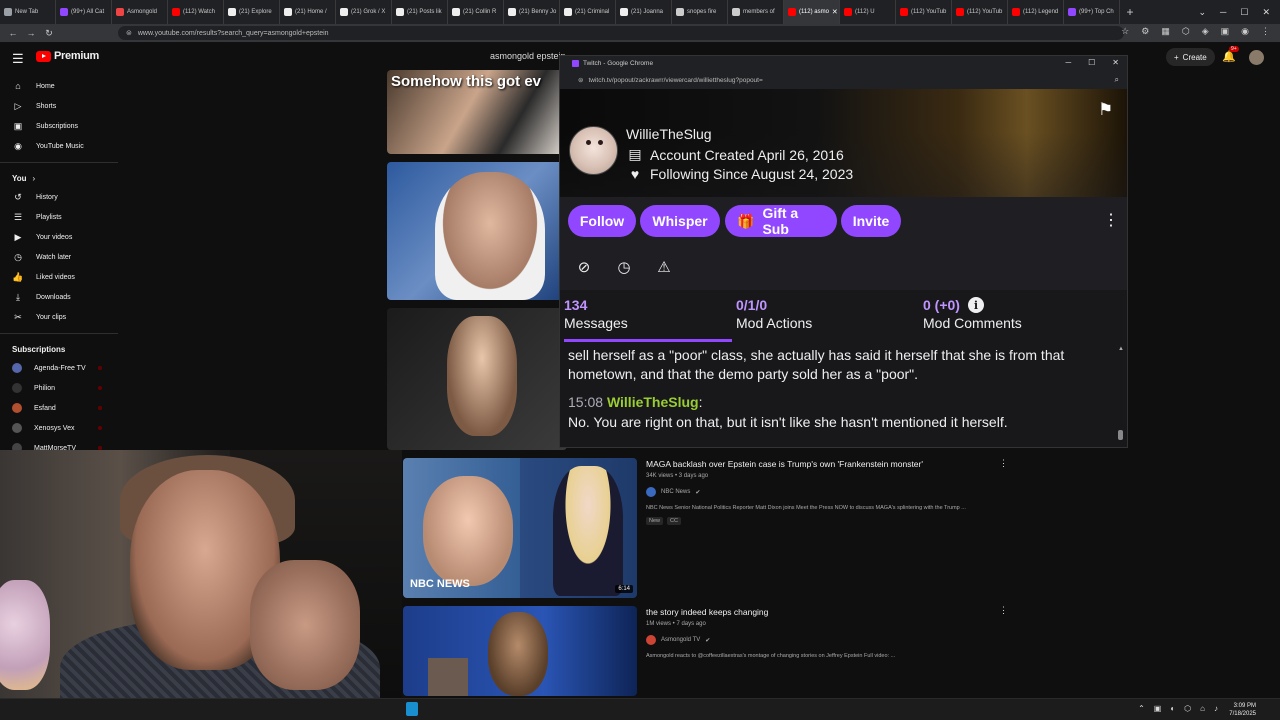 Image resolution: width=1280 pixels, height=720 pixels. I want to click on browser-tab: (21) Benny Jo, so click(532, 12).